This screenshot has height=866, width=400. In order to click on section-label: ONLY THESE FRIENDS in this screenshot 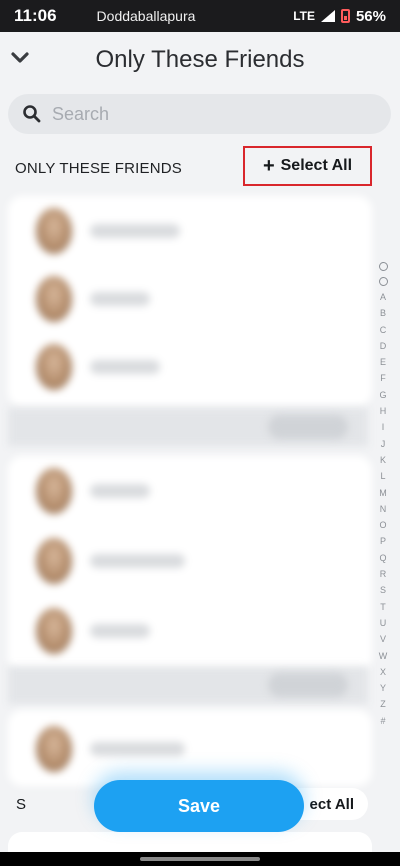, I will do `click(98, 168)`.